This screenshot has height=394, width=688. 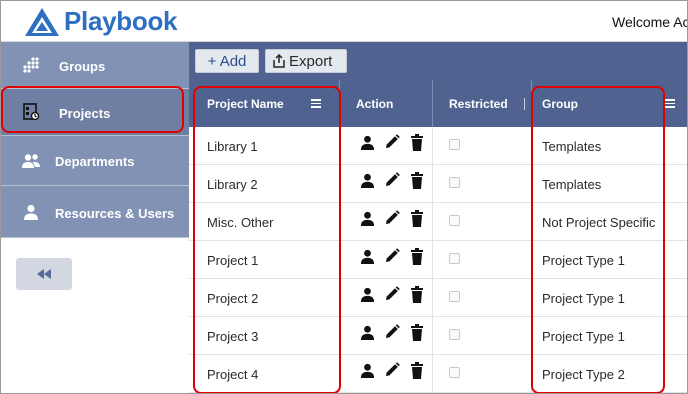 What do you see at coordinates (344, 21) in the screenshot?
I see `app-header: Playbook Welcome Acc` at bounding box center [344, 21].